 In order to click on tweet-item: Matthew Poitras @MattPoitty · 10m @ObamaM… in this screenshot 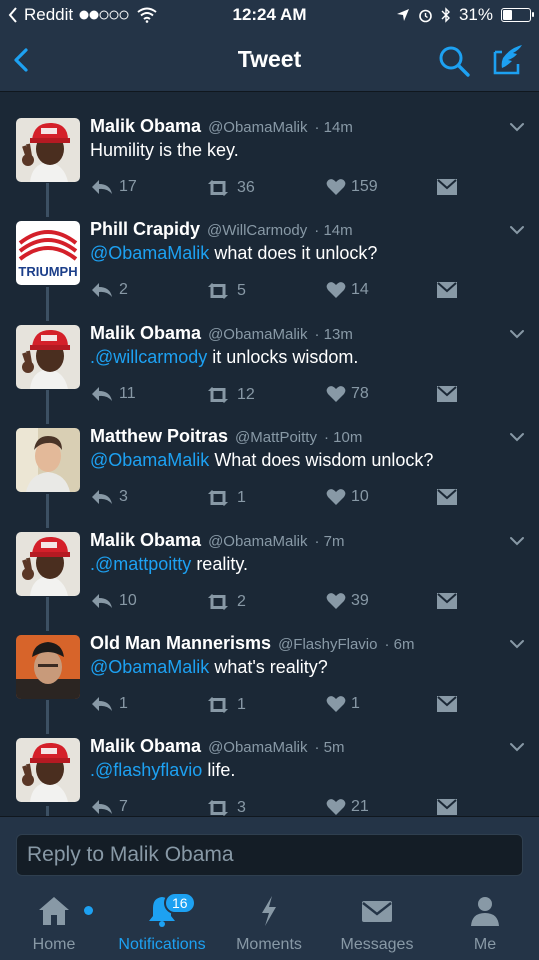, I will do `click(269, 453)`.